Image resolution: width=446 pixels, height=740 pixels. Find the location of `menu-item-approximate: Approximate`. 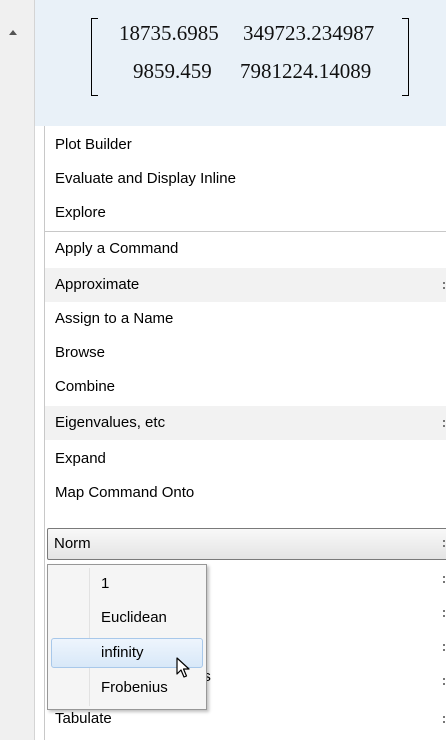

menu-item-approximate: Approximate is located at coordinates (245, 285).